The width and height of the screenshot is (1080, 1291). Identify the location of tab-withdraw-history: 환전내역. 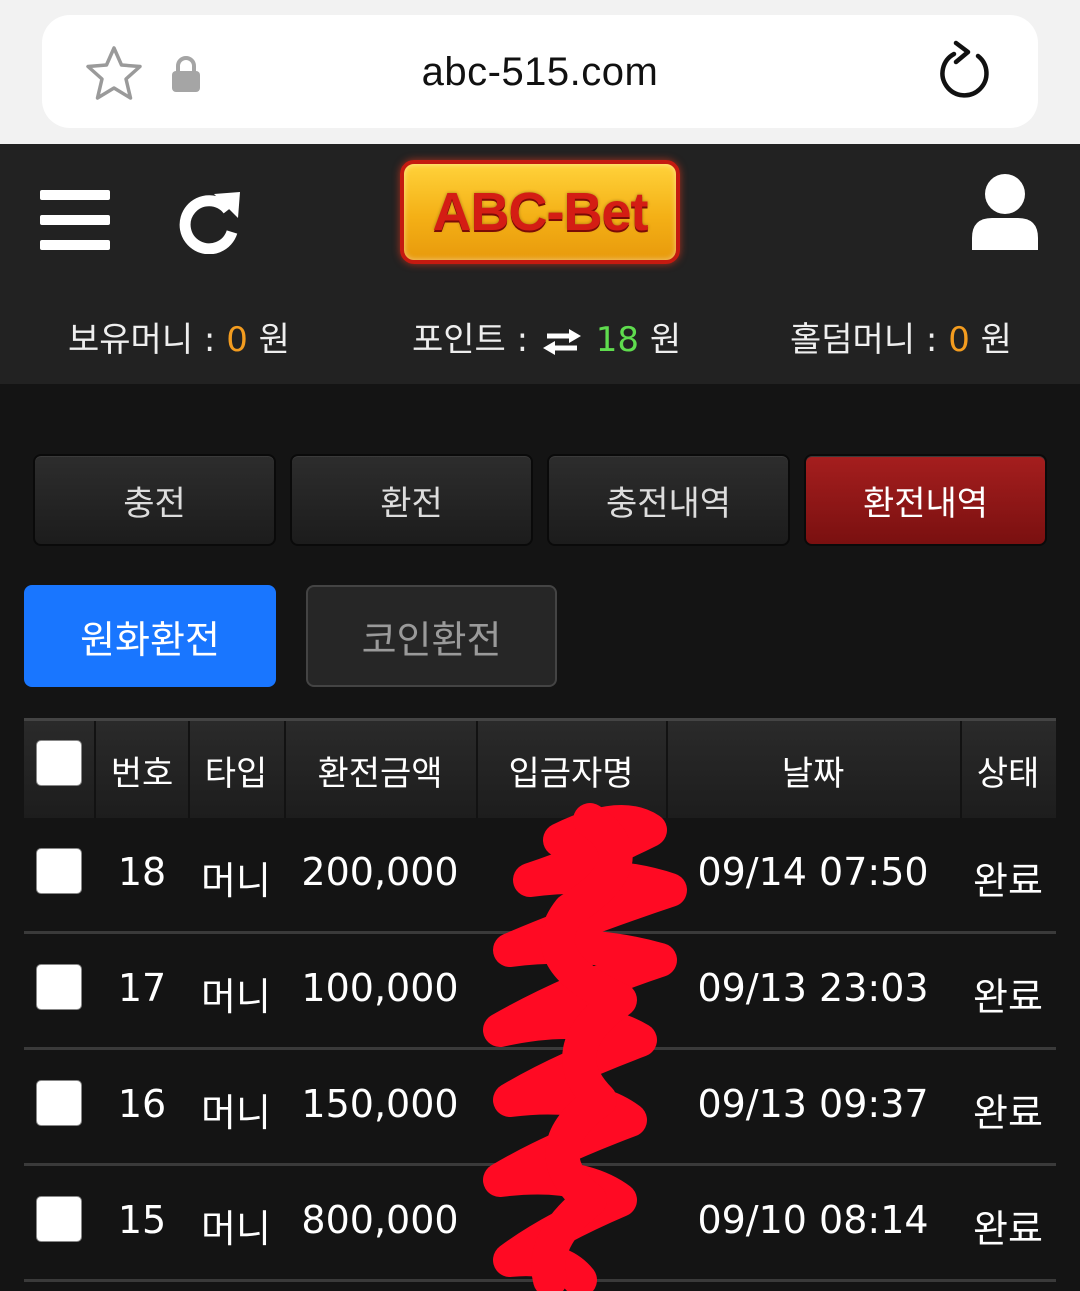
(925, 500).